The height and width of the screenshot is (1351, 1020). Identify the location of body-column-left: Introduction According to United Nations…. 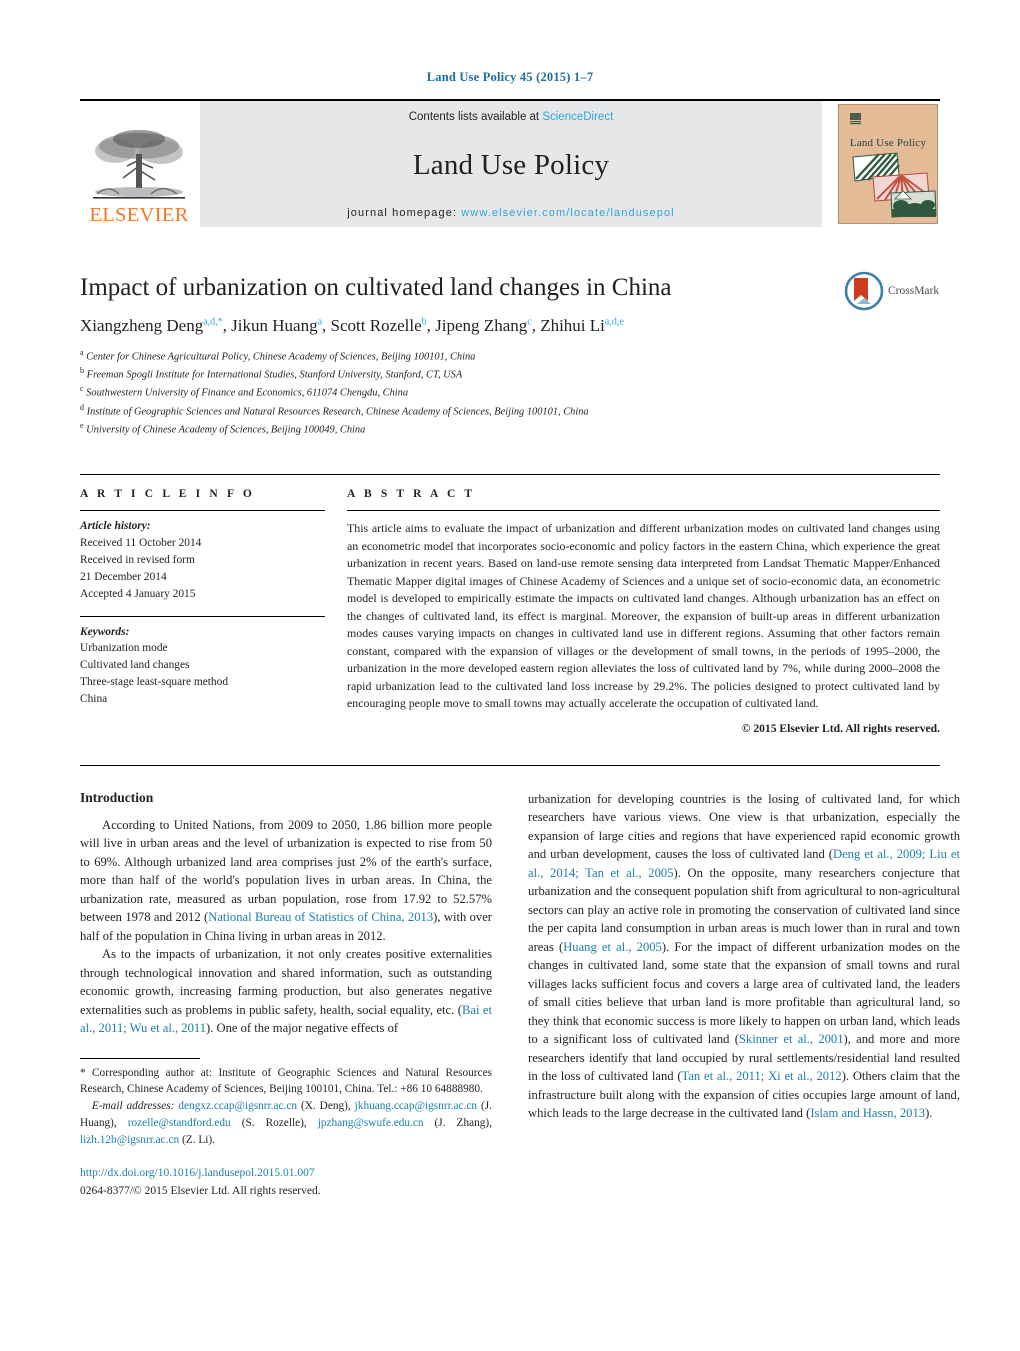
(286, 995).